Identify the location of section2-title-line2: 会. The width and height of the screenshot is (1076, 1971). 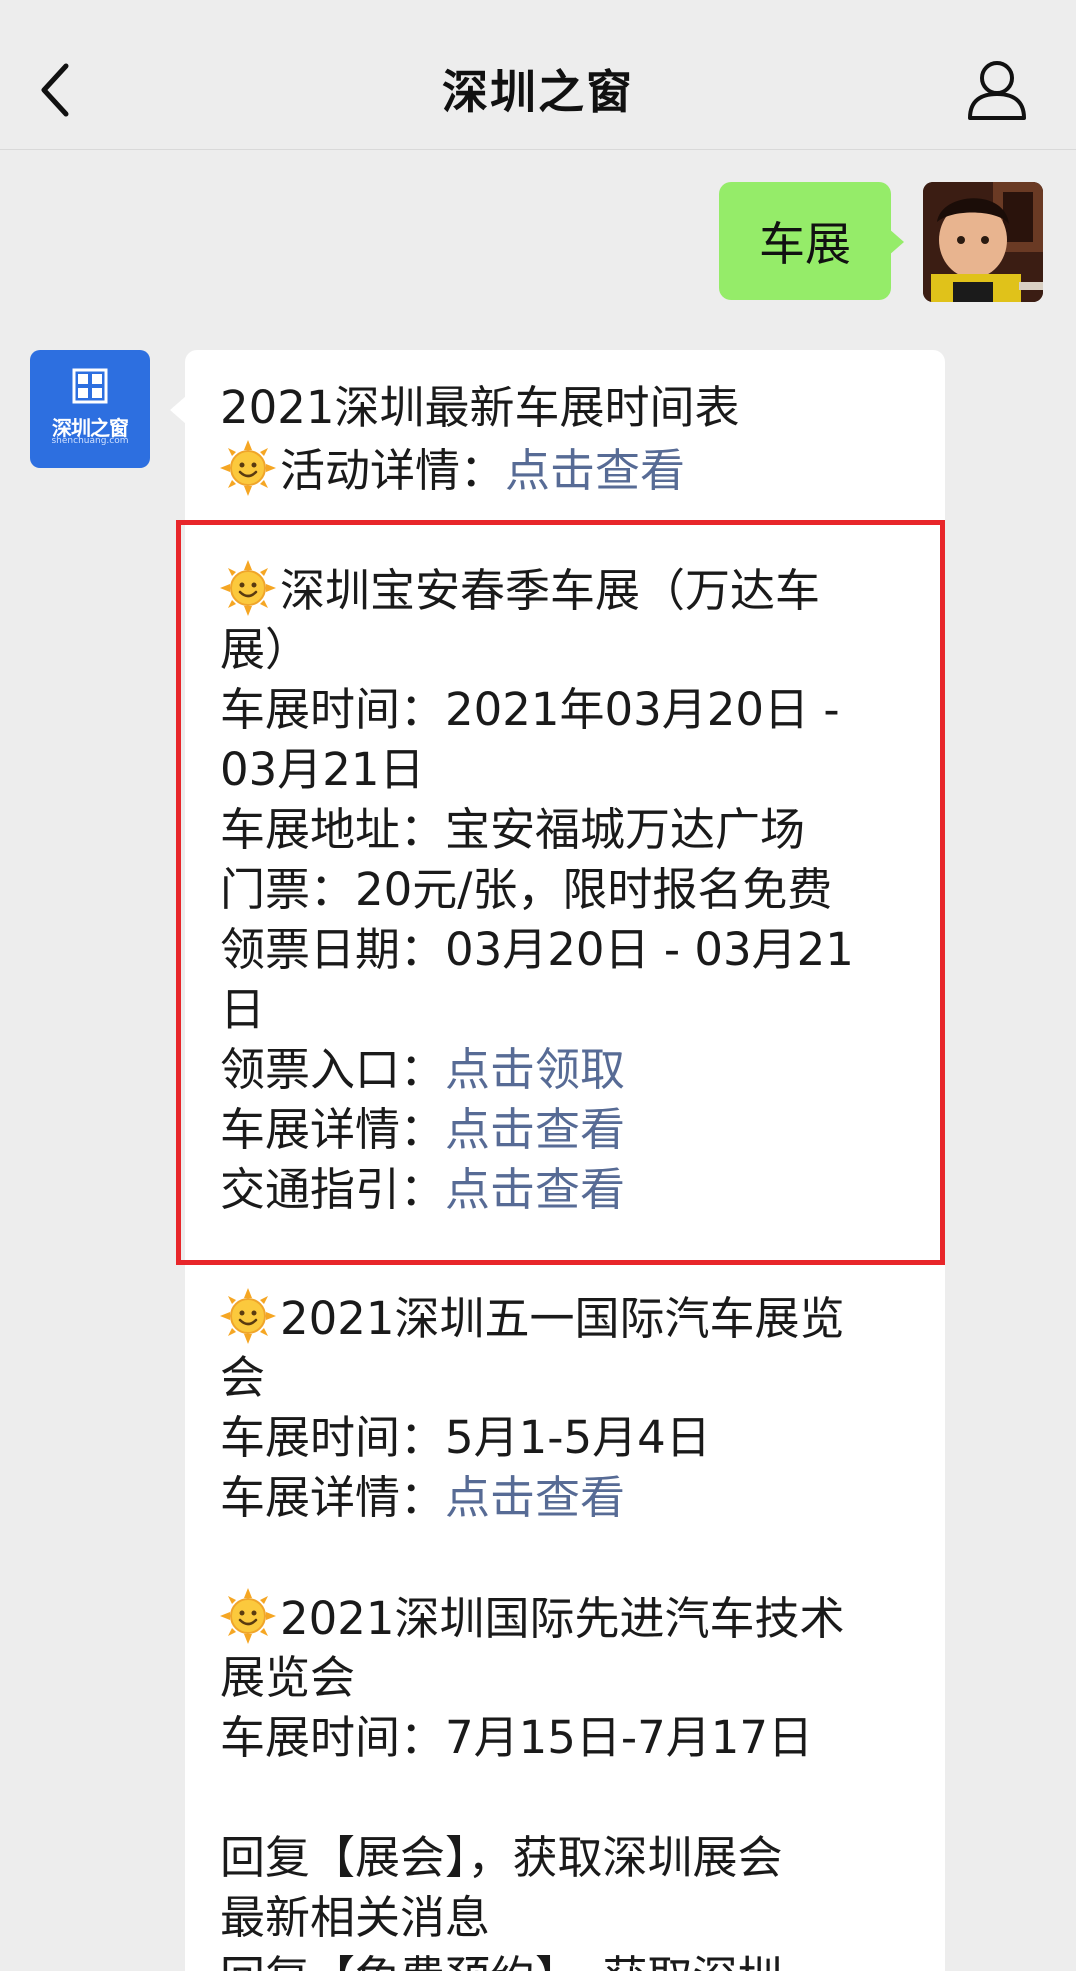
(243, 1377).